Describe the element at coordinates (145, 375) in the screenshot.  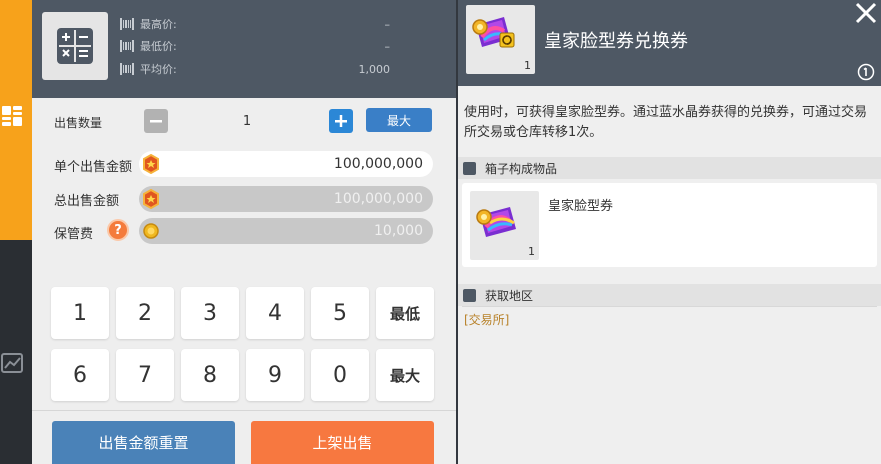
I see `keypad-key-7: 7` at that location.